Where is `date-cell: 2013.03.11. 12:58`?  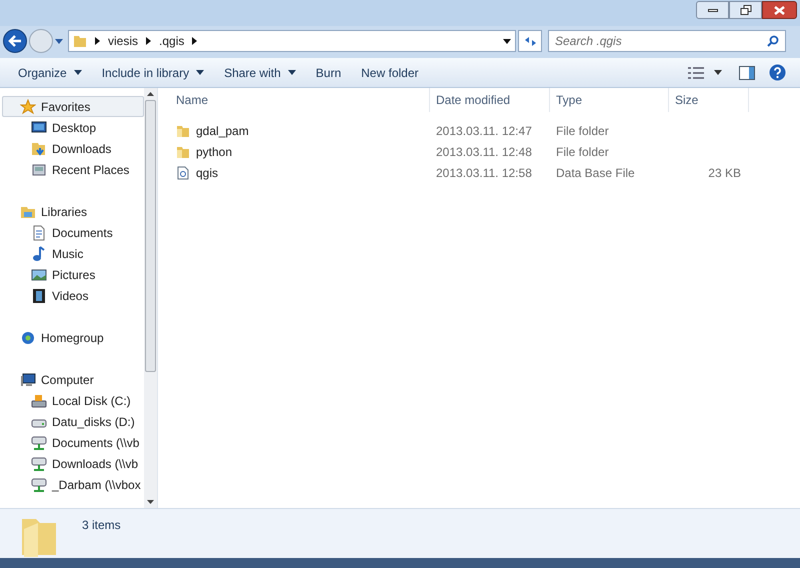 date-cell: 2013.03.11. 12:58 is located at coordinates (484, 173).